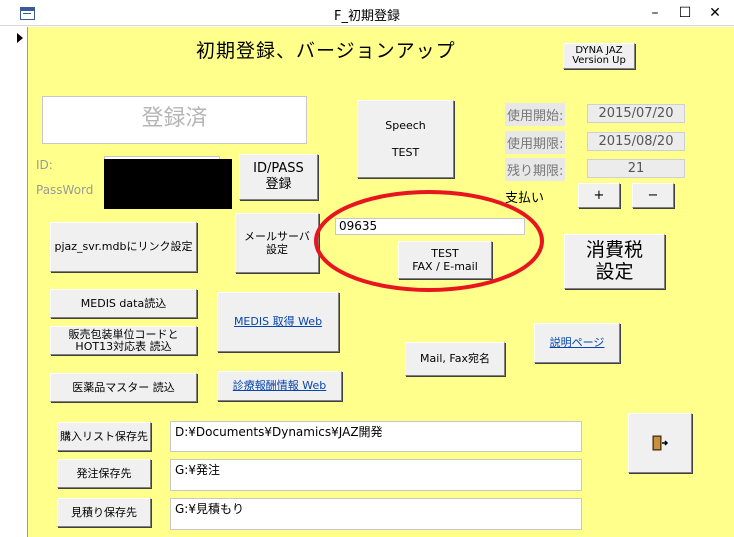 This screenshot has width=734, height=537. What do you see at coordinates (277, 243) in the screenshot?
I see `mail-server-setting-button: メールサーバ 設定` at bounding box center [277, 243].